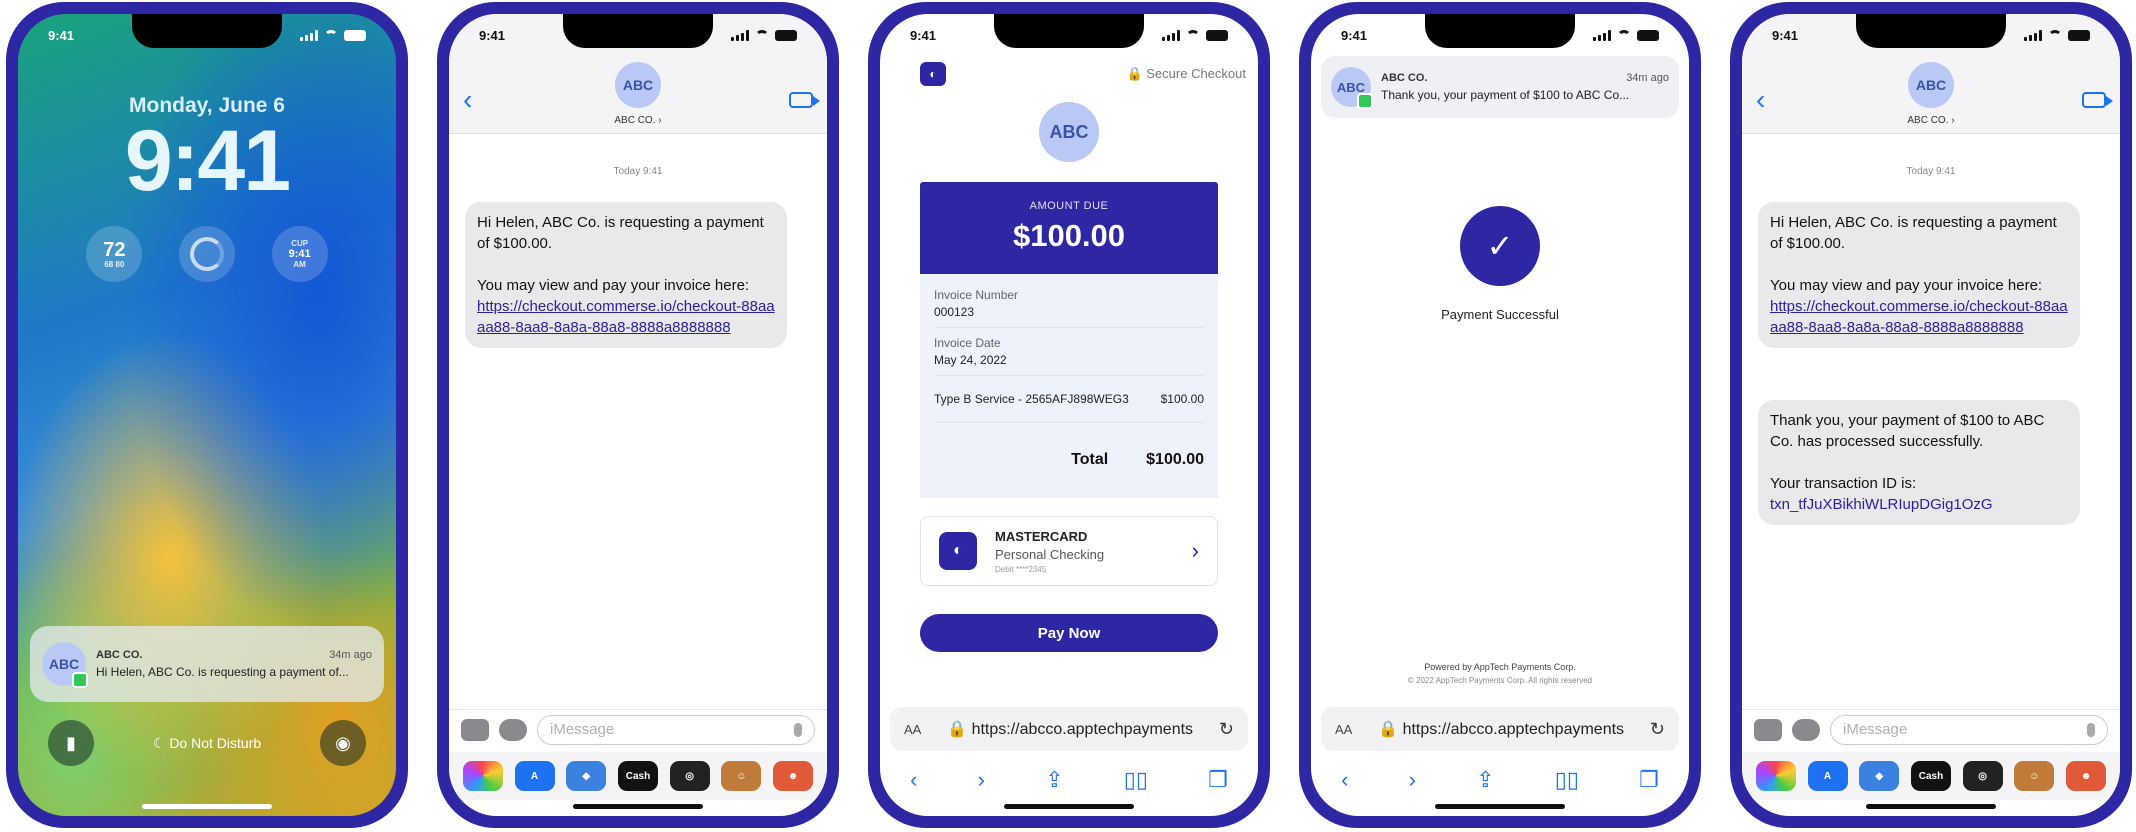  I want to click on lock-icon: 🔒, so click(959, 729).